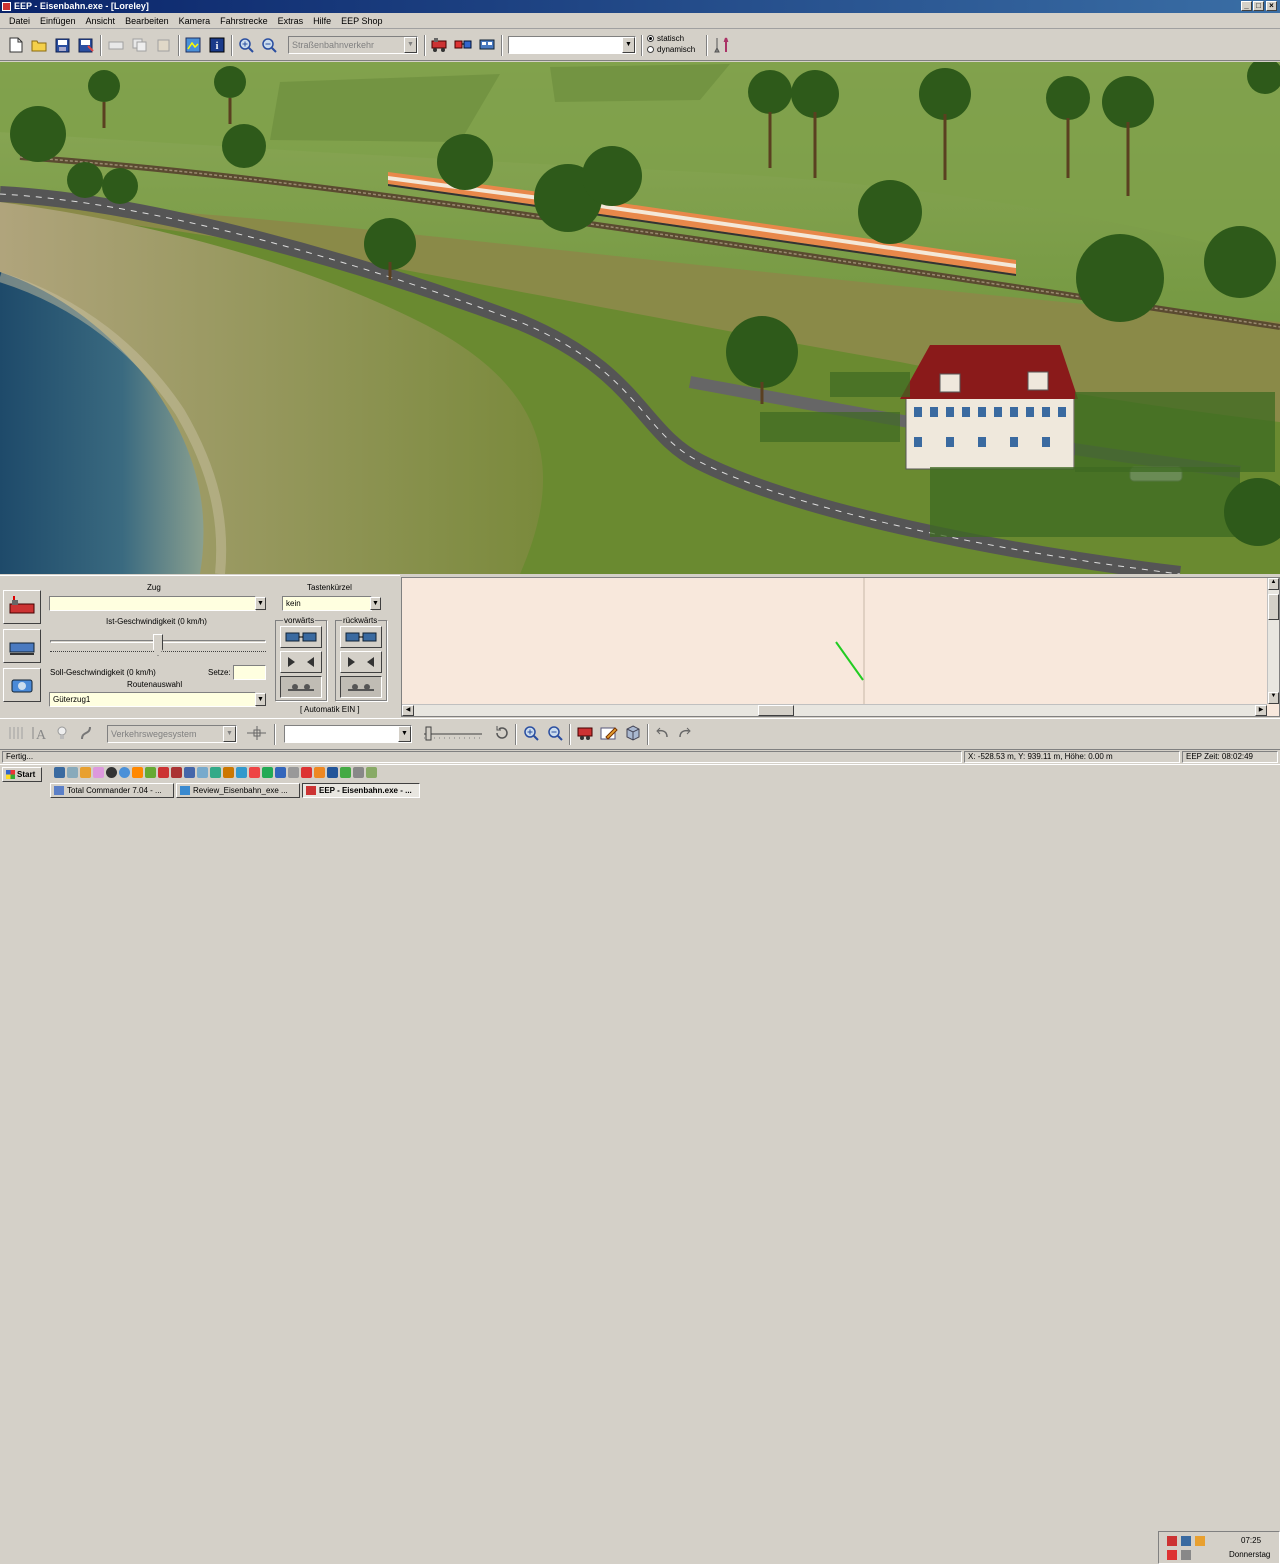 This screenshot has height=1564, width=1280. Describe the element at coordinates (150, 772) in the screenshot. I see `quicklaunch-chart-icon` at that location.